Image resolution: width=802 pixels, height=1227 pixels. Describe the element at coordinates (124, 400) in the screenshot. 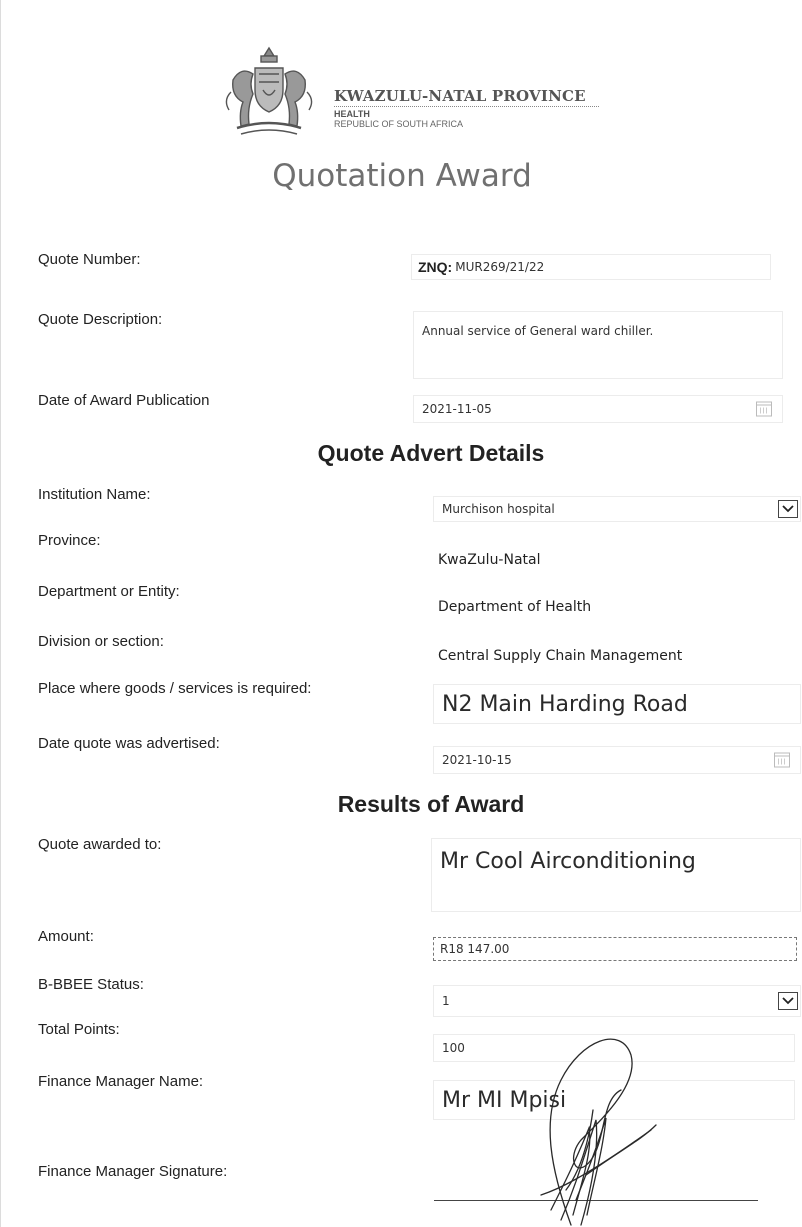

I see `award-publication-label: Date of Award Publication` at that location.